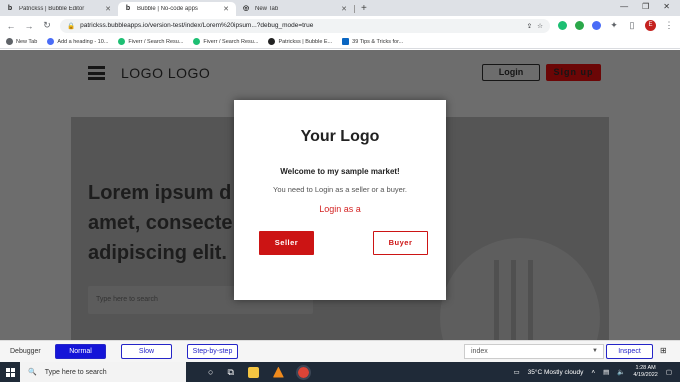  Describe the element at coordinates (340, 209) in the screenshot. I see `login-as-link: Login as a` at that location.